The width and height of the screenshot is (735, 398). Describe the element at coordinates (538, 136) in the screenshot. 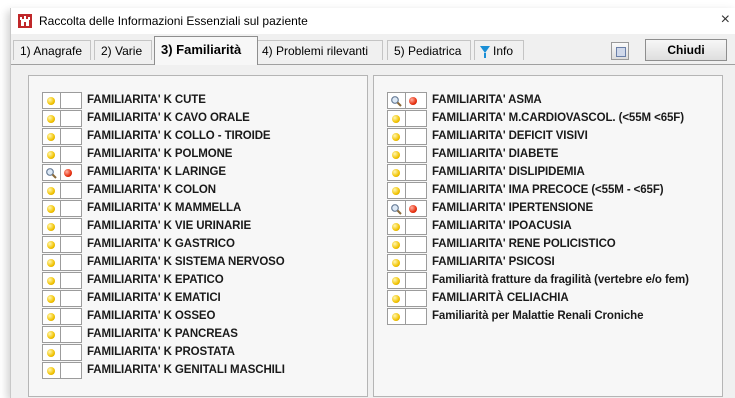

I see `list-item: FAMILIARITA' DEFICIT VISIVI` at that location.